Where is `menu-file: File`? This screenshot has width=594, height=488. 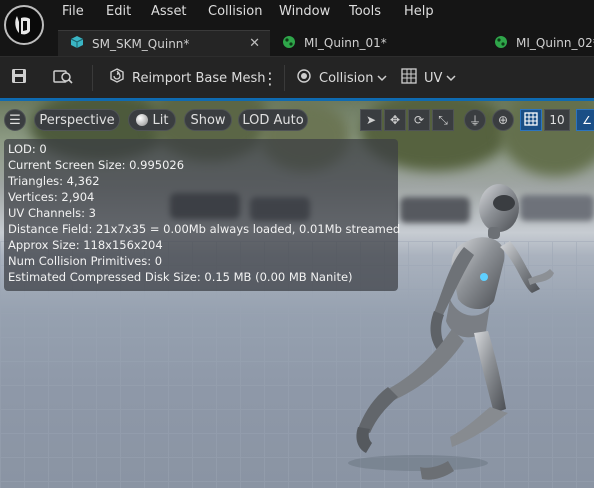
menu-file: File is located at coordinates (73, 11).